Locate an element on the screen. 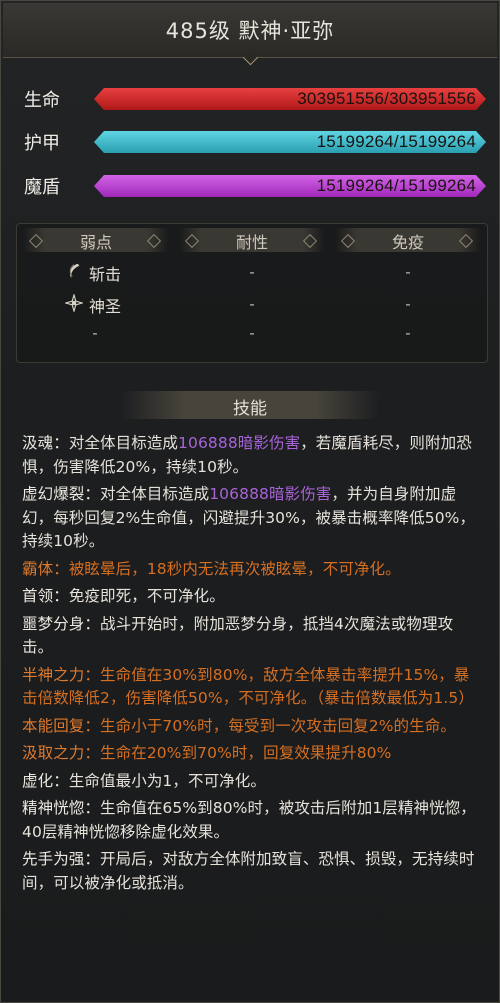  hp-bar: 303951556/303951556 is located at coordinates (290, 99).